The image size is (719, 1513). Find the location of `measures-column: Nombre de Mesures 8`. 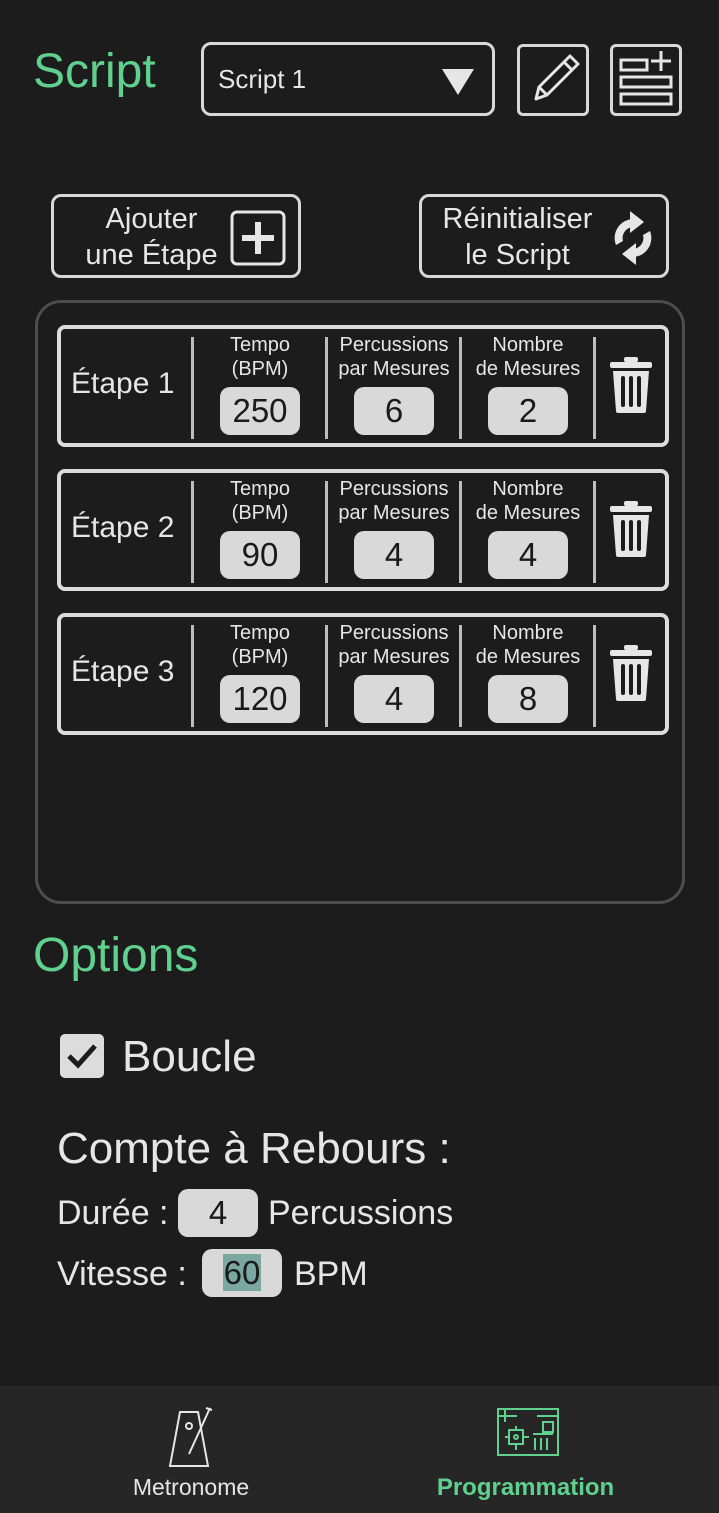

measures-column: Nombre de Mesures 8 is located at coordinates (528, 672).